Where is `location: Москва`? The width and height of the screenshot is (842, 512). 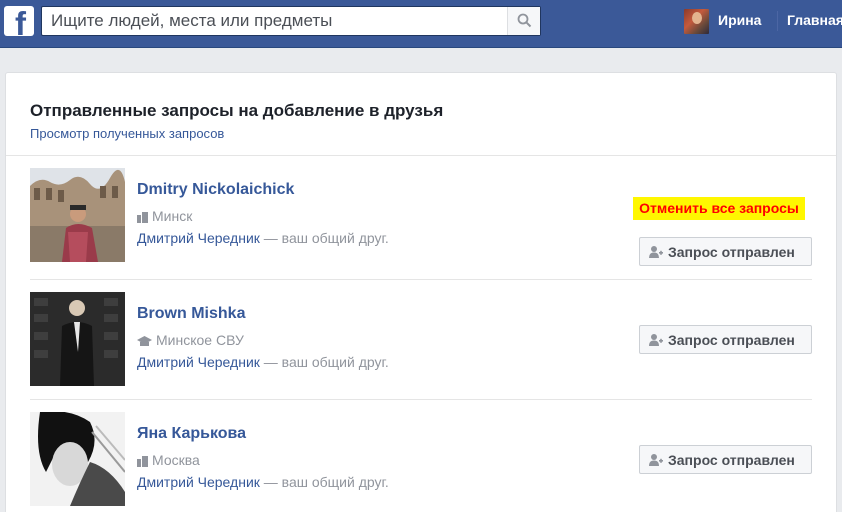 location: Москва is located at coordinates (168, 460).